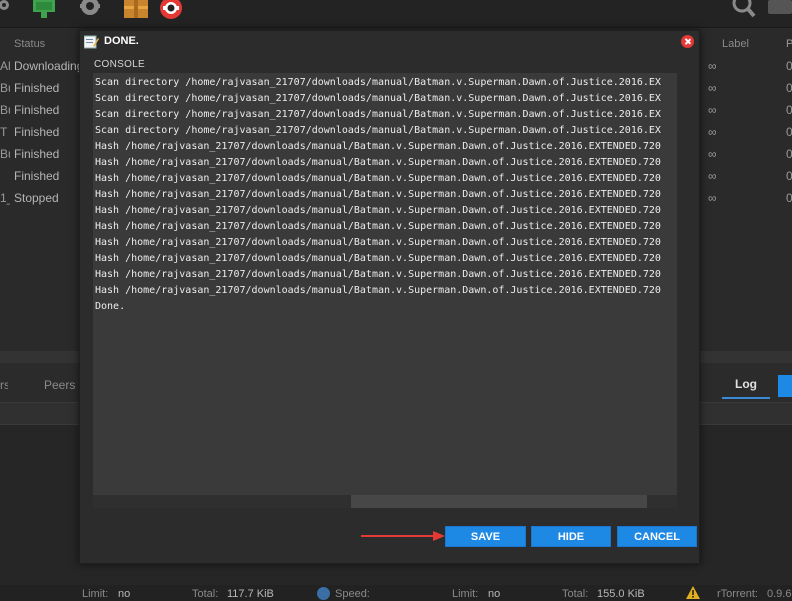  I want to click on app-label: rTorrent:, so click(737, 594).